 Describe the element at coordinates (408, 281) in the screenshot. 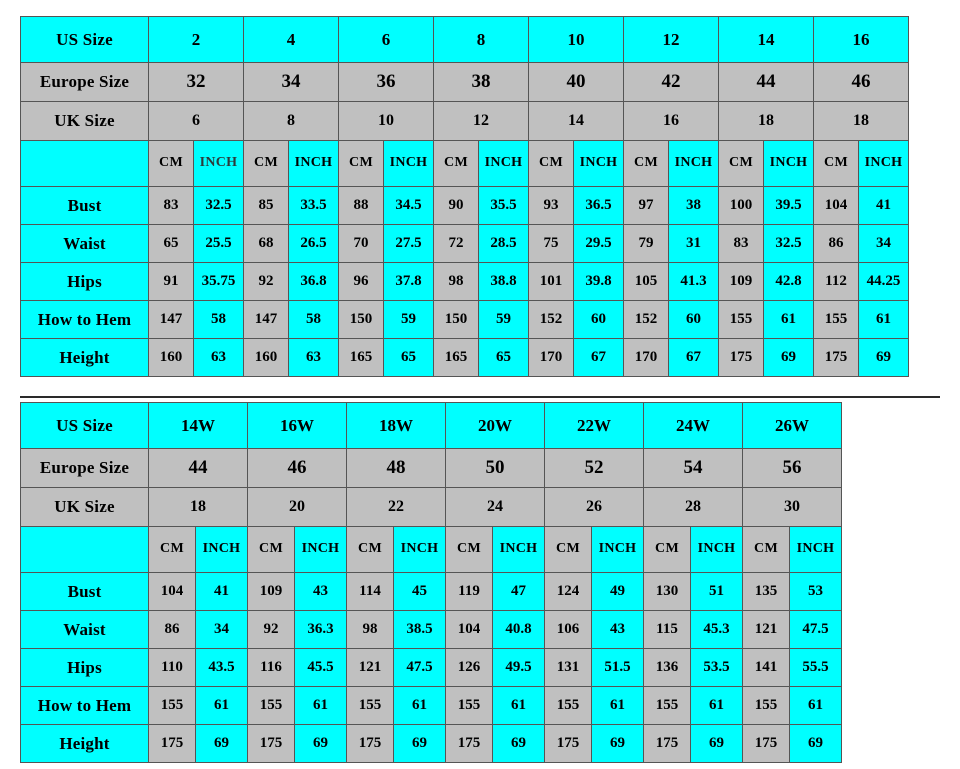

I see `cell-hips-inch-2: 37.8` at that location.